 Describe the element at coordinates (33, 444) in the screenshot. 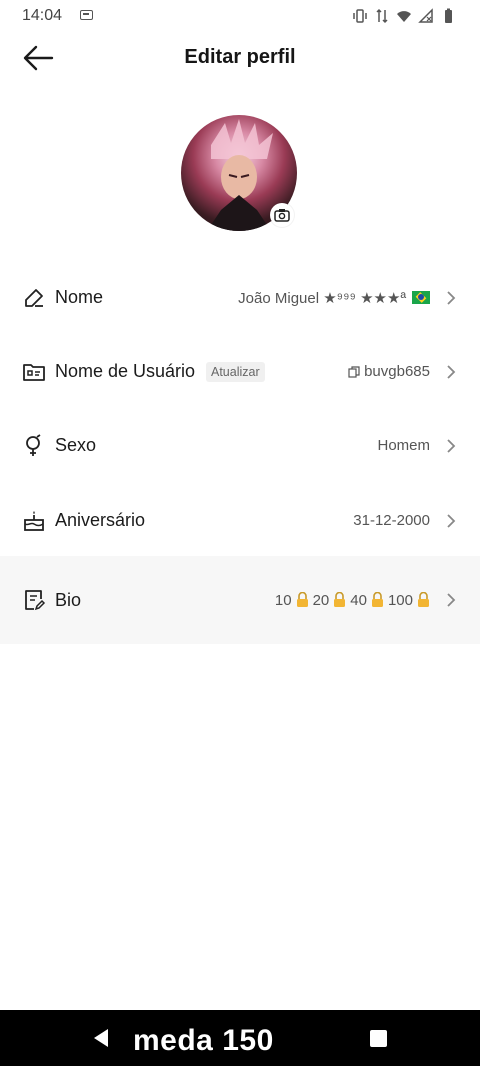

I see `gender-icon` at that location.